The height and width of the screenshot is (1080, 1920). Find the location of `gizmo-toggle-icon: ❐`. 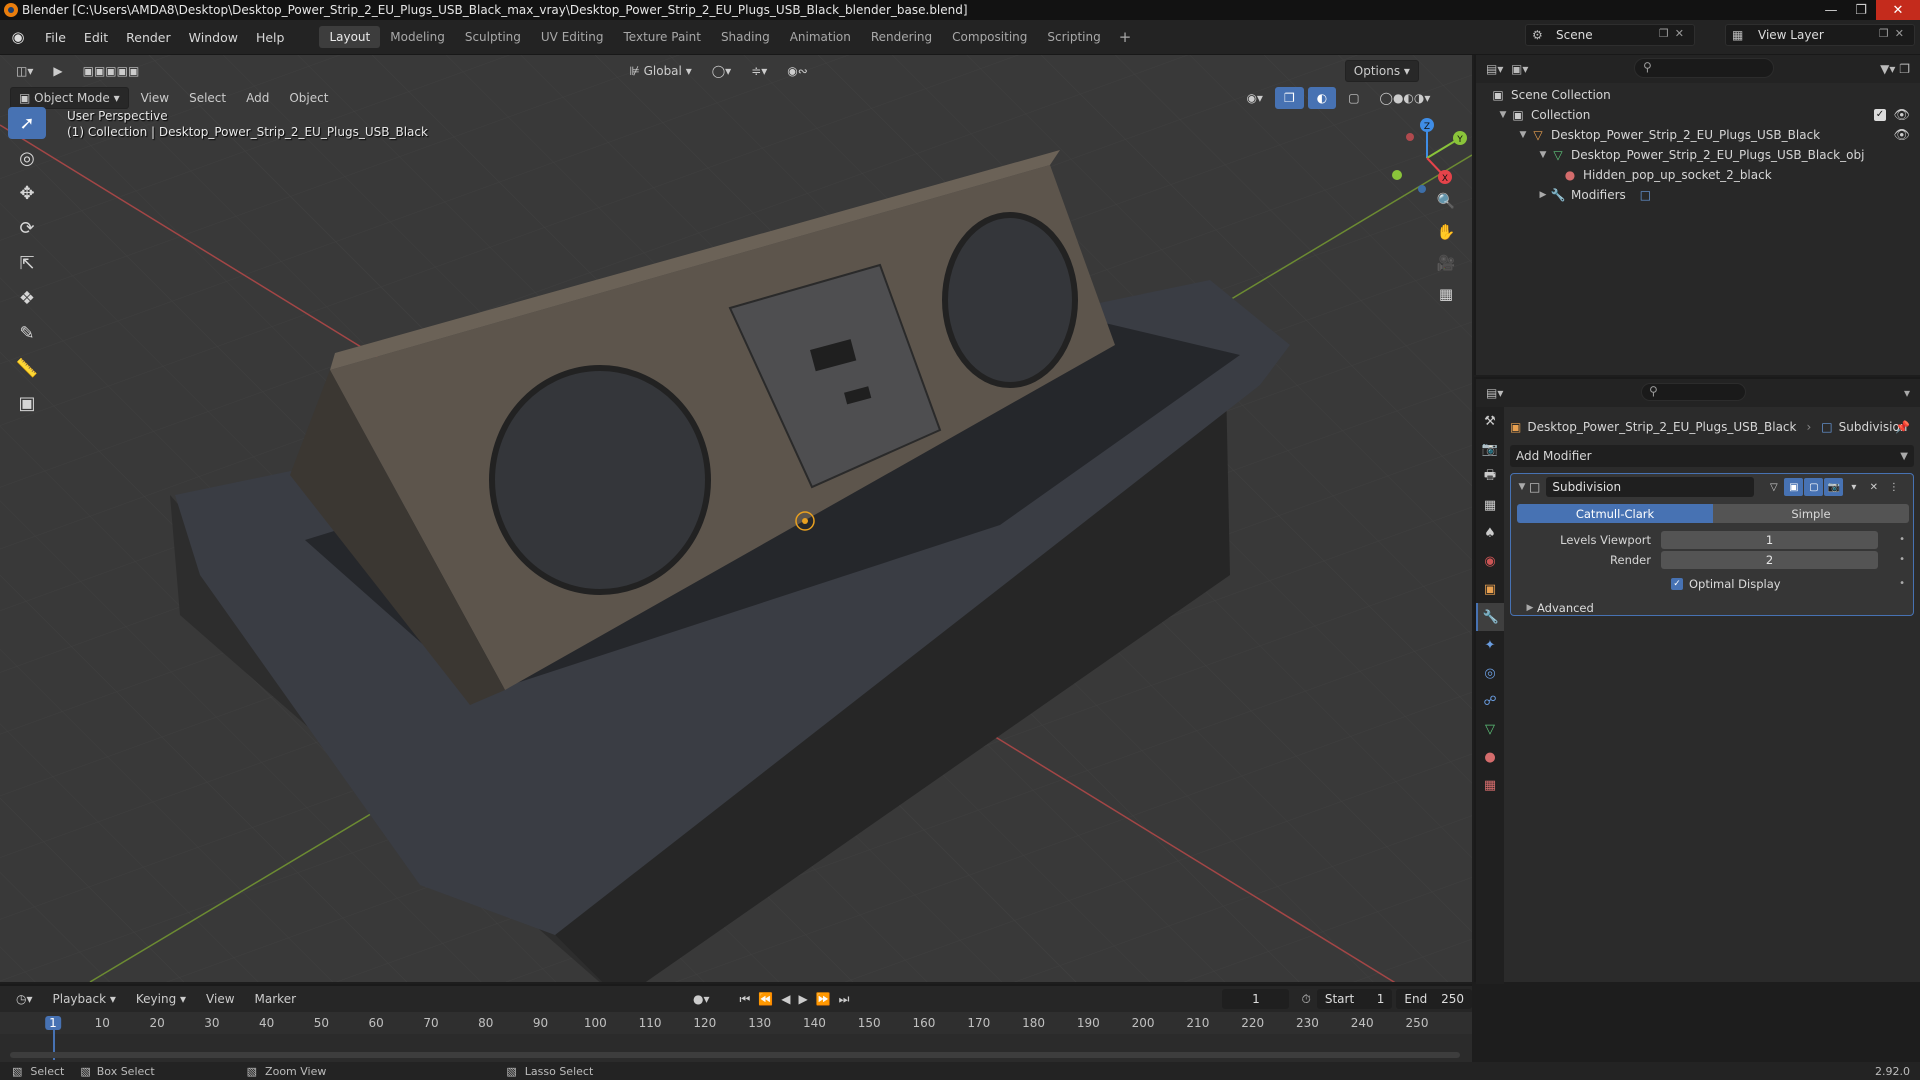

gizmo-toggle-icon: ❐ is located at coordinates (1289, 98).